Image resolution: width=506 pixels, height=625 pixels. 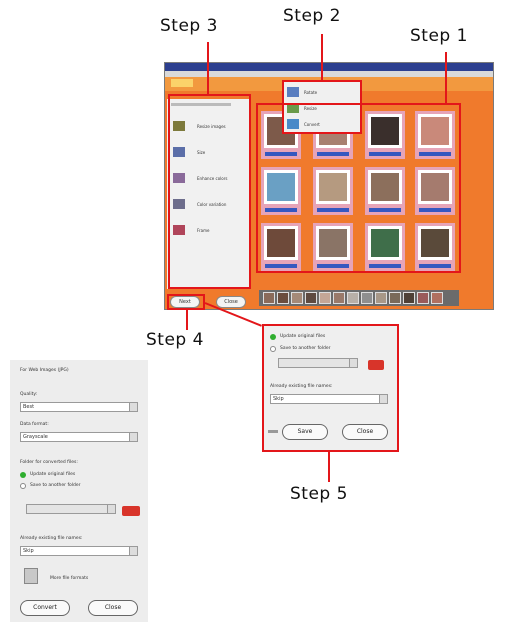 What do you see at coordinates (79, 437) in the screenshot?
I see `format-select: Grayscale` at bounding box center [79, 437].